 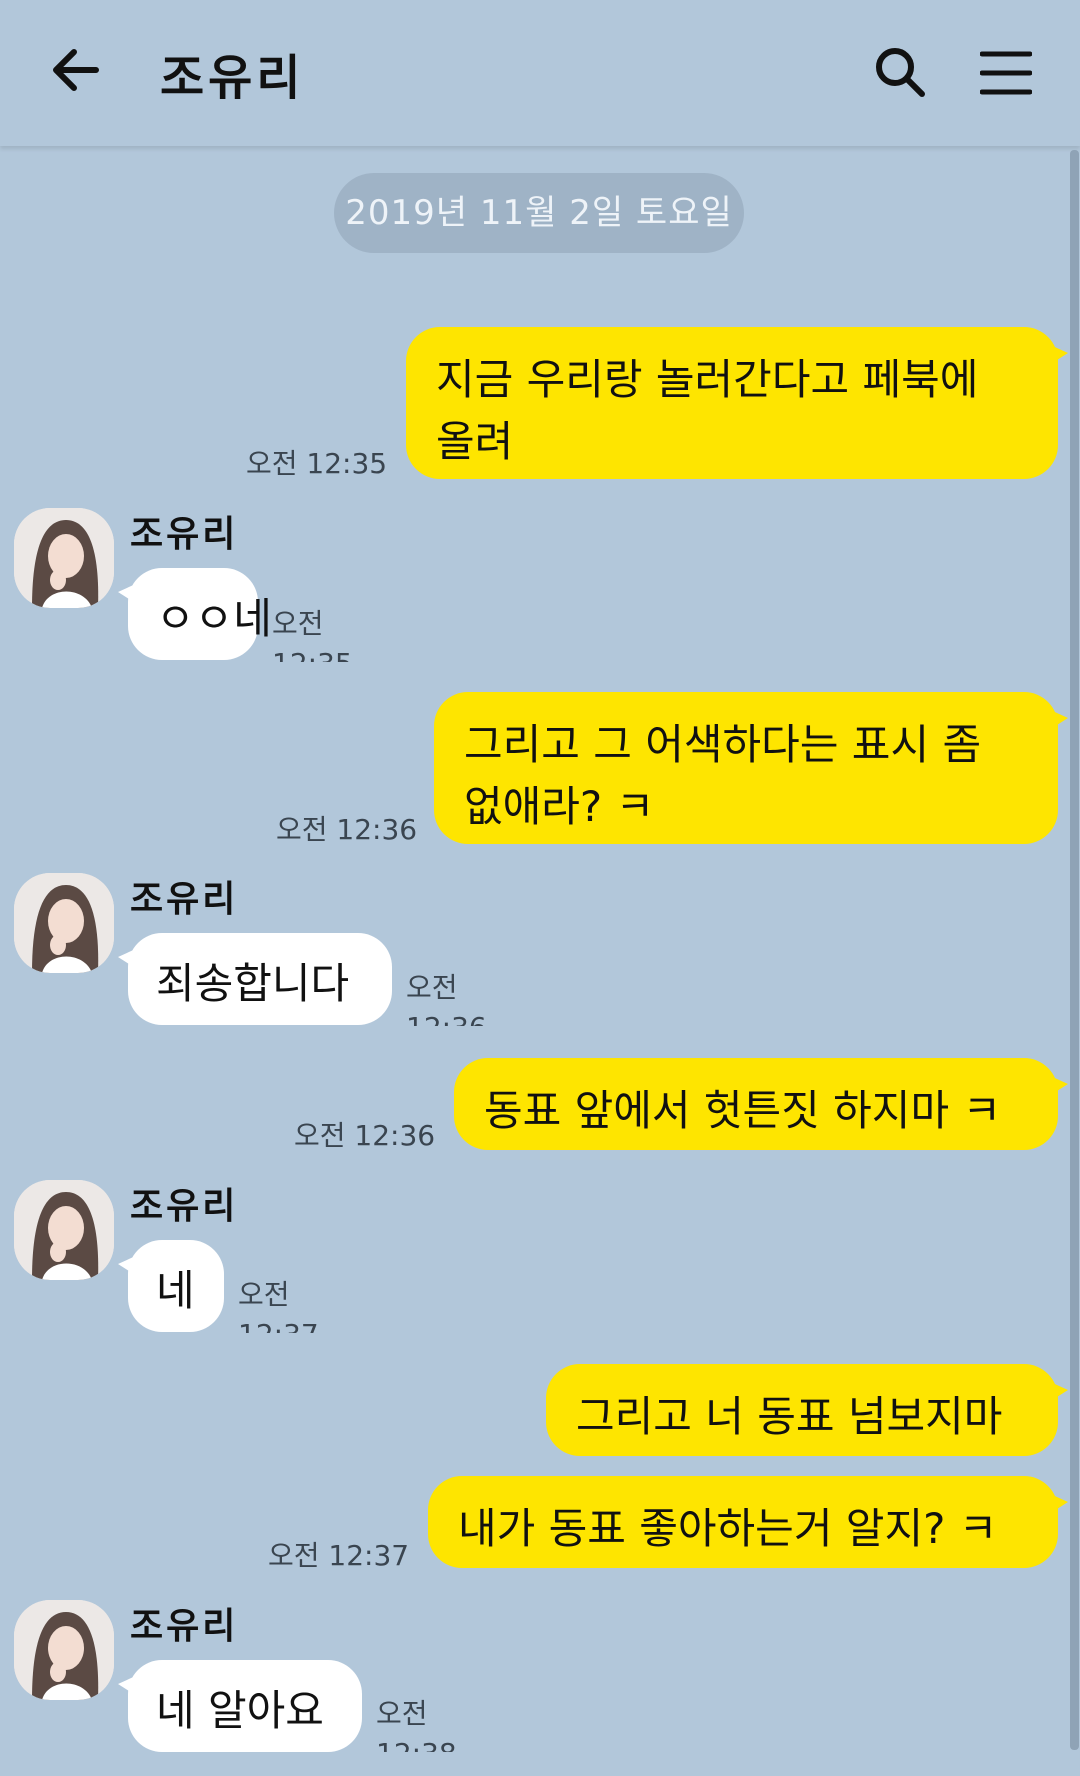 I want to click on chat-title: 조유리, so click(x=232, y=78).